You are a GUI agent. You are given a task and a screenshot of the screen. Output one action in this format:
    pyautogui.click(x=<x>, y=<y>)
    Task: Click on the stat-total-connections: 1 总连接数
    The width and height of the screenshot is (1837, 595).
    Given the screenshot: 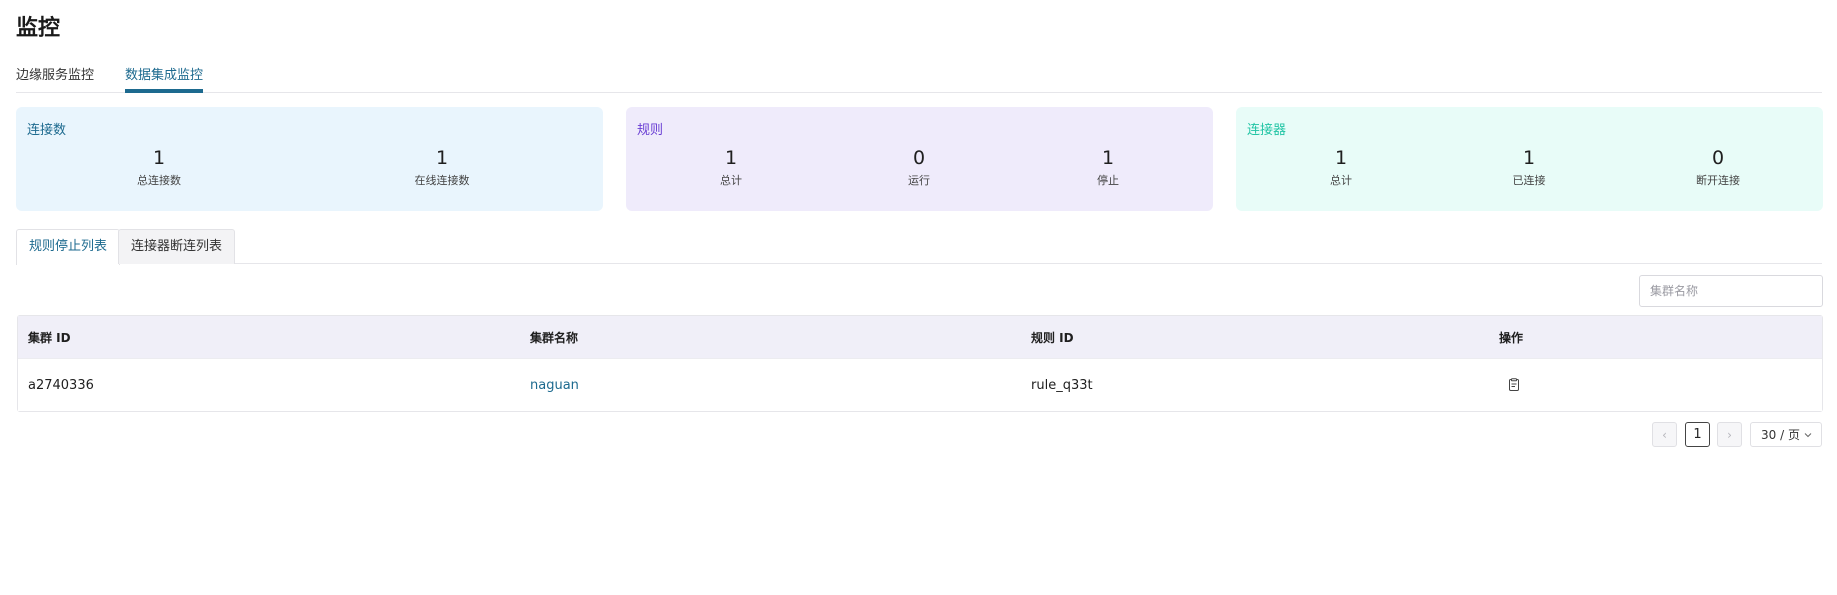 What is the action you would take?
    pyautogui.click(x=159, y=167)
    